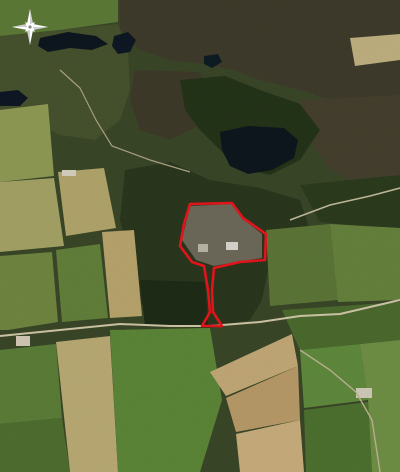 This screenshot has width=400, height=472. What do you see at coordinates (174, 303) in the screenshot?
I see `forest-southwest-block` at bounding box center [174, 303].